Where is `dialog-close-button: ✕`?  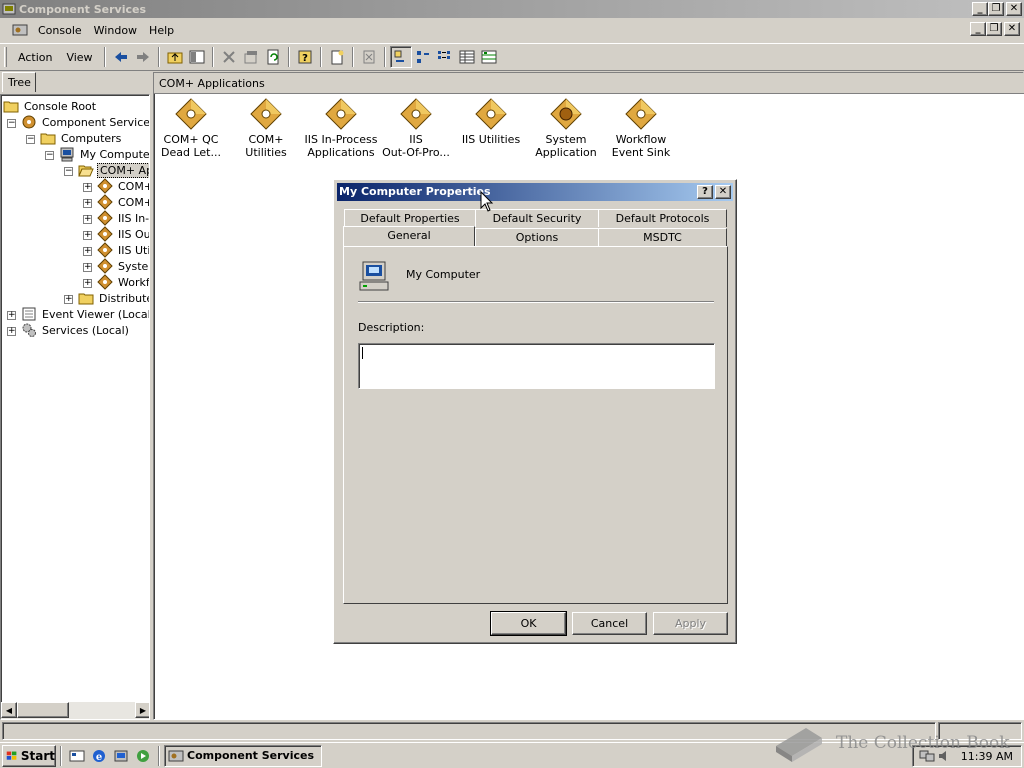
dialog-close-button: ✕ is located at coordinates (723, 192).